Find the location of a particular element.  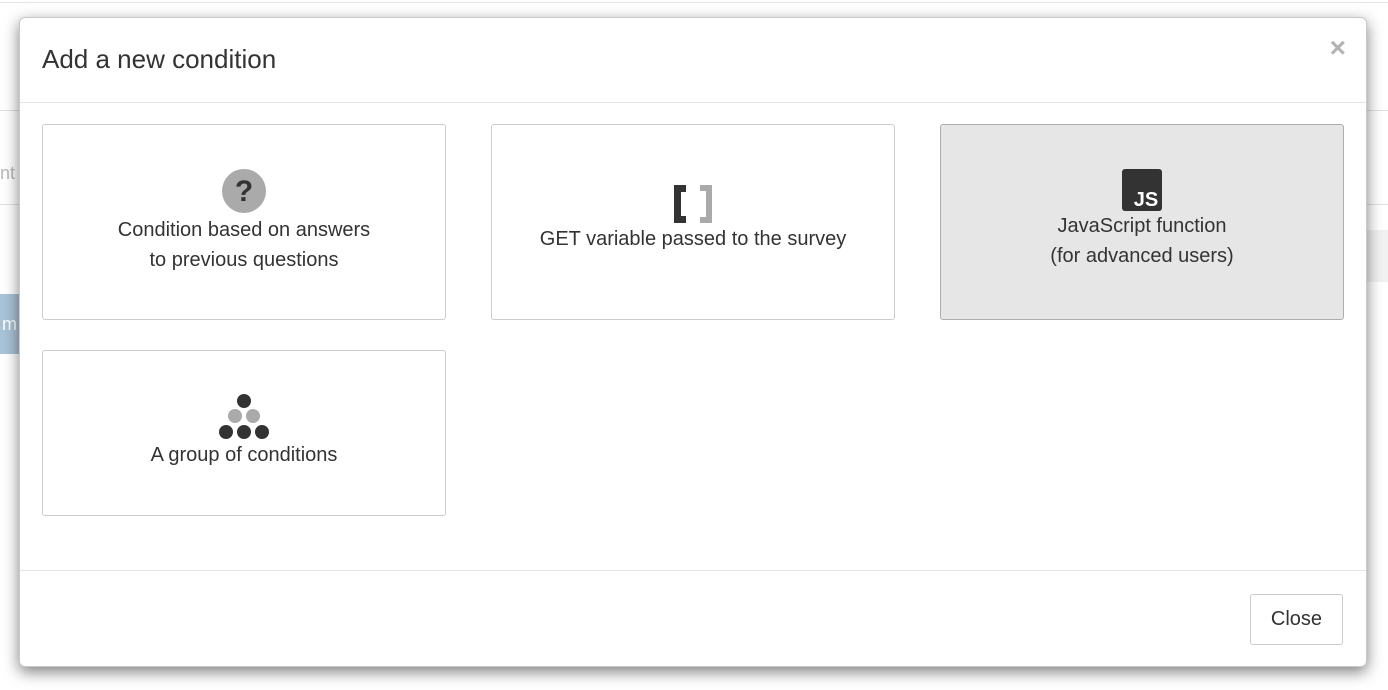

option-get-variable: GET variable passed to the survey is located at coordinates (693, 222).